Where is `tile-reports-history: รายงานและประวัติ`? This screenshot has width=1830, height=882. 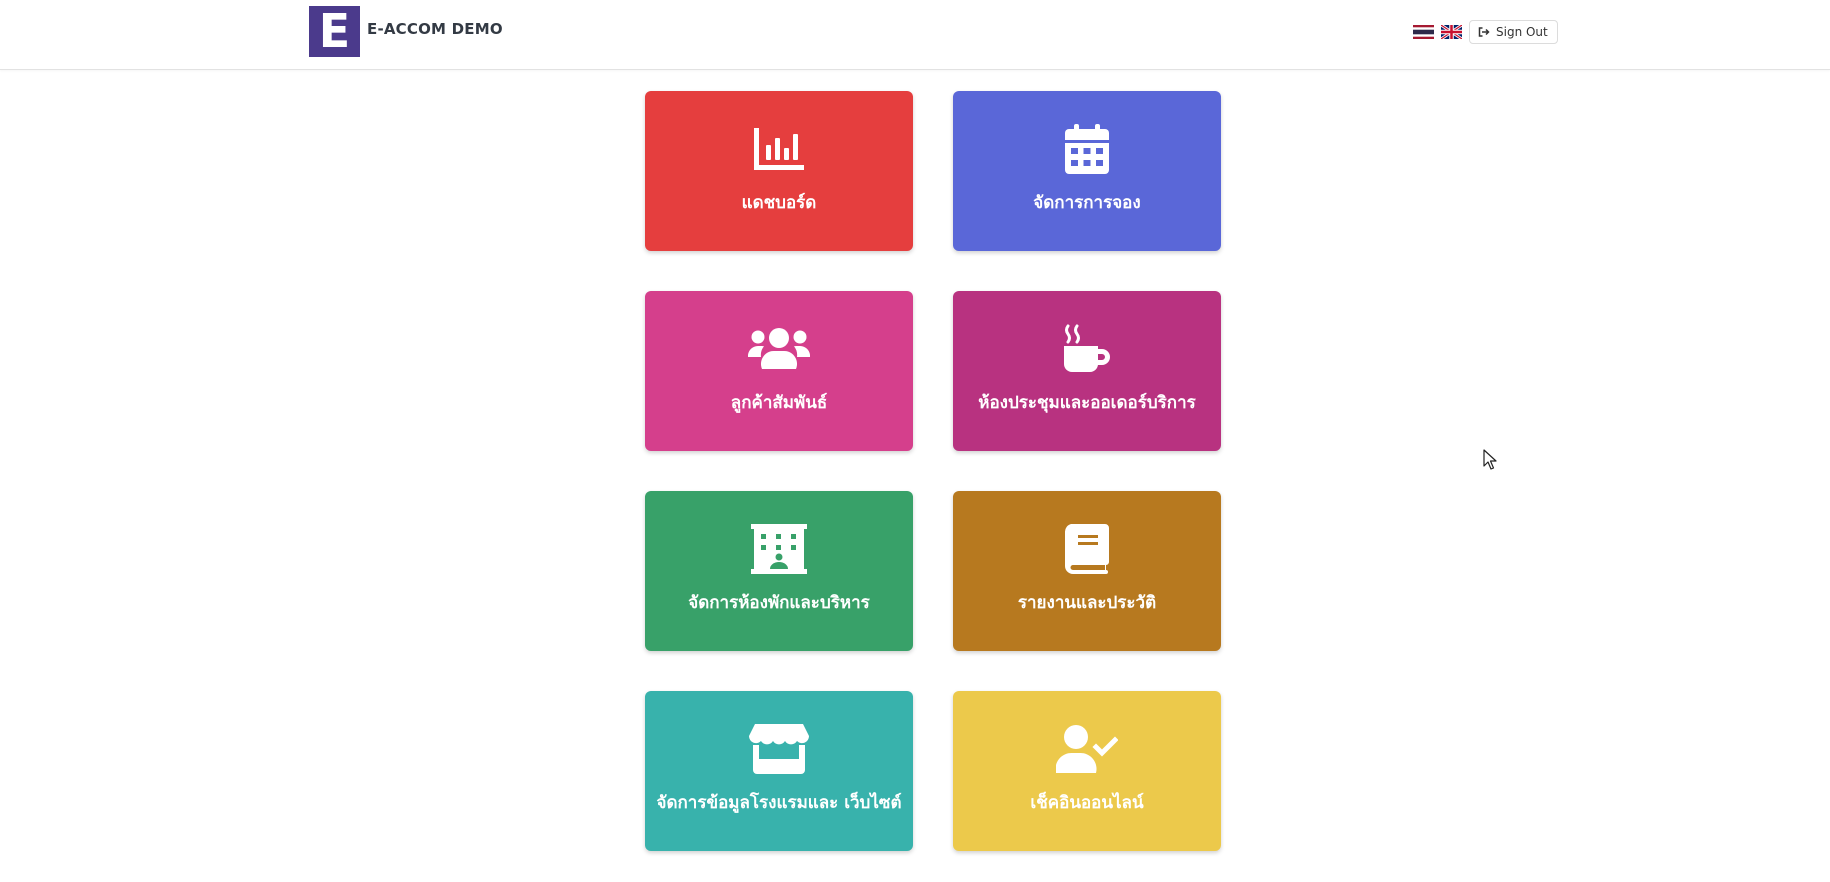
tile-reports-history: รายงานและประวัติ is located at coordinates (1087, 571).